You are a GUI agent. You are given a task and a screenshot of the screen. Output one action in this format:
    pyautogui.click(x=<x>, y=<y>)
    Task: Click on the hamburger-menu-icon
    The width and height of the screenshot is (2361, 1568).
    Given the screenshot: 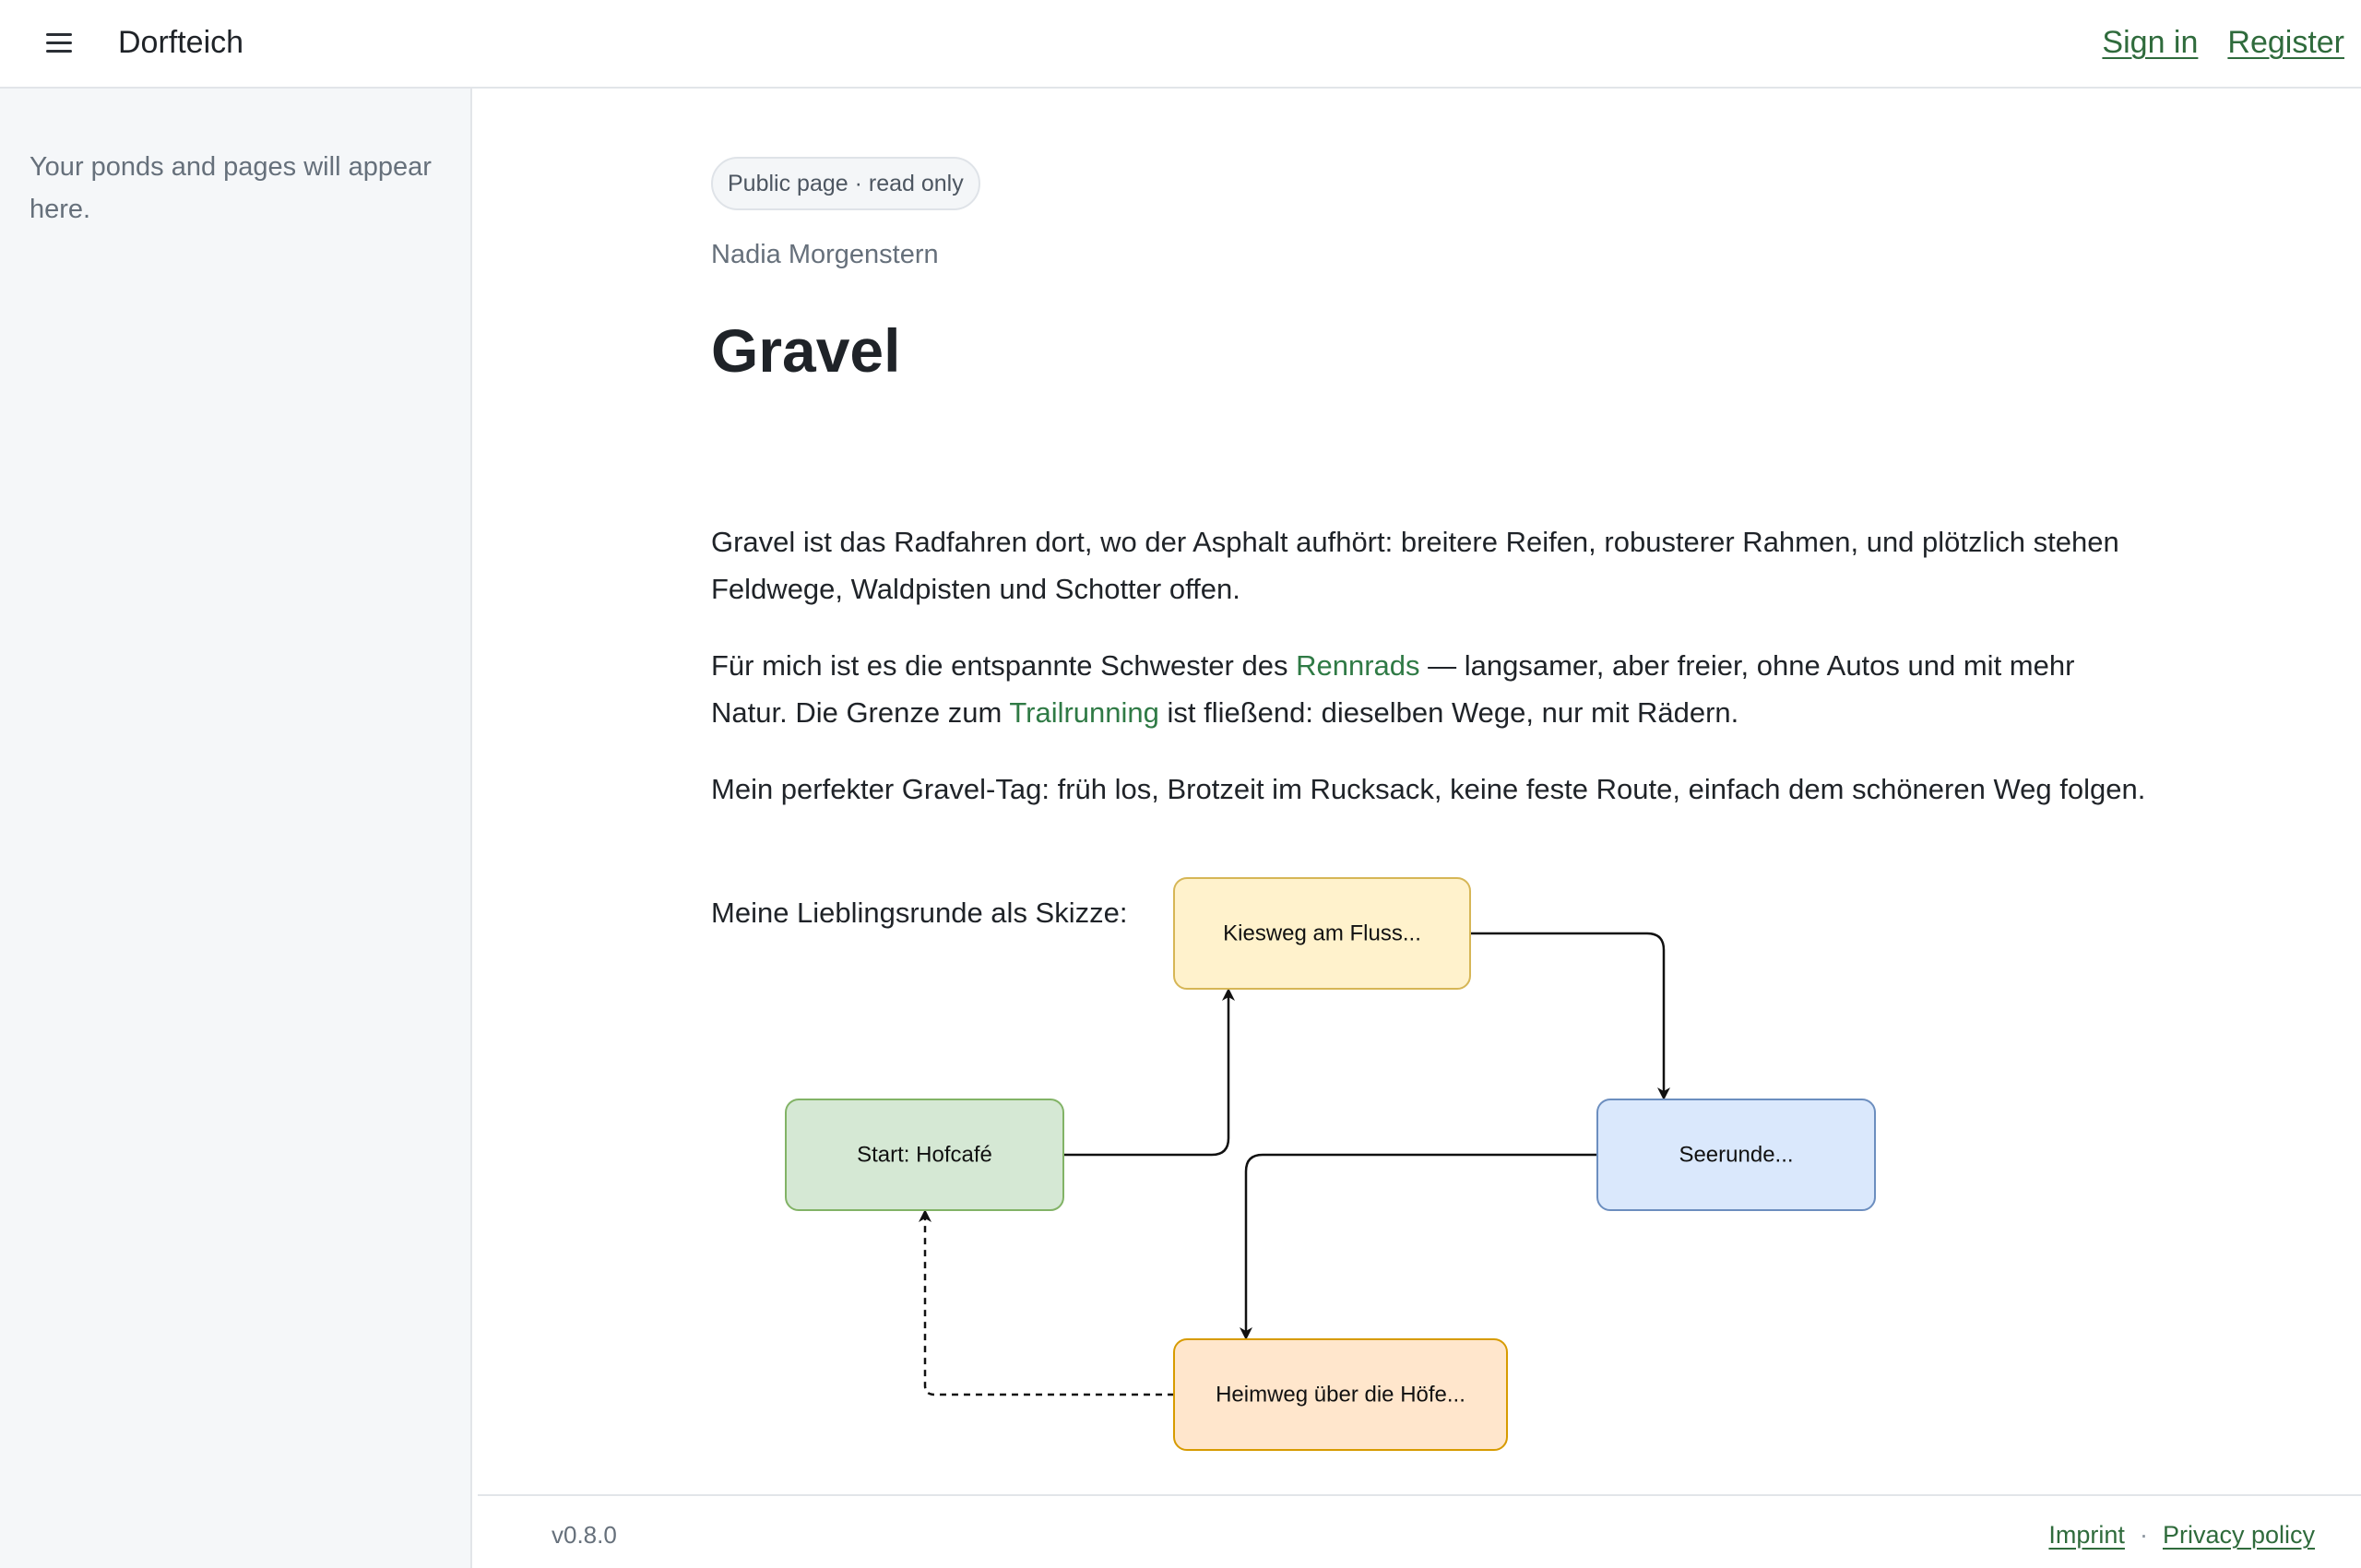 What is the action you would take?
    pyautogui.click(x=59, y=42)
    